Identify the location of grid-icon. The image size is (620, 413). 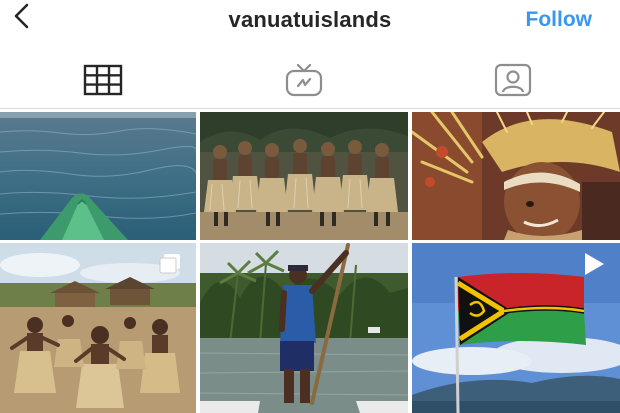
(103, 82).